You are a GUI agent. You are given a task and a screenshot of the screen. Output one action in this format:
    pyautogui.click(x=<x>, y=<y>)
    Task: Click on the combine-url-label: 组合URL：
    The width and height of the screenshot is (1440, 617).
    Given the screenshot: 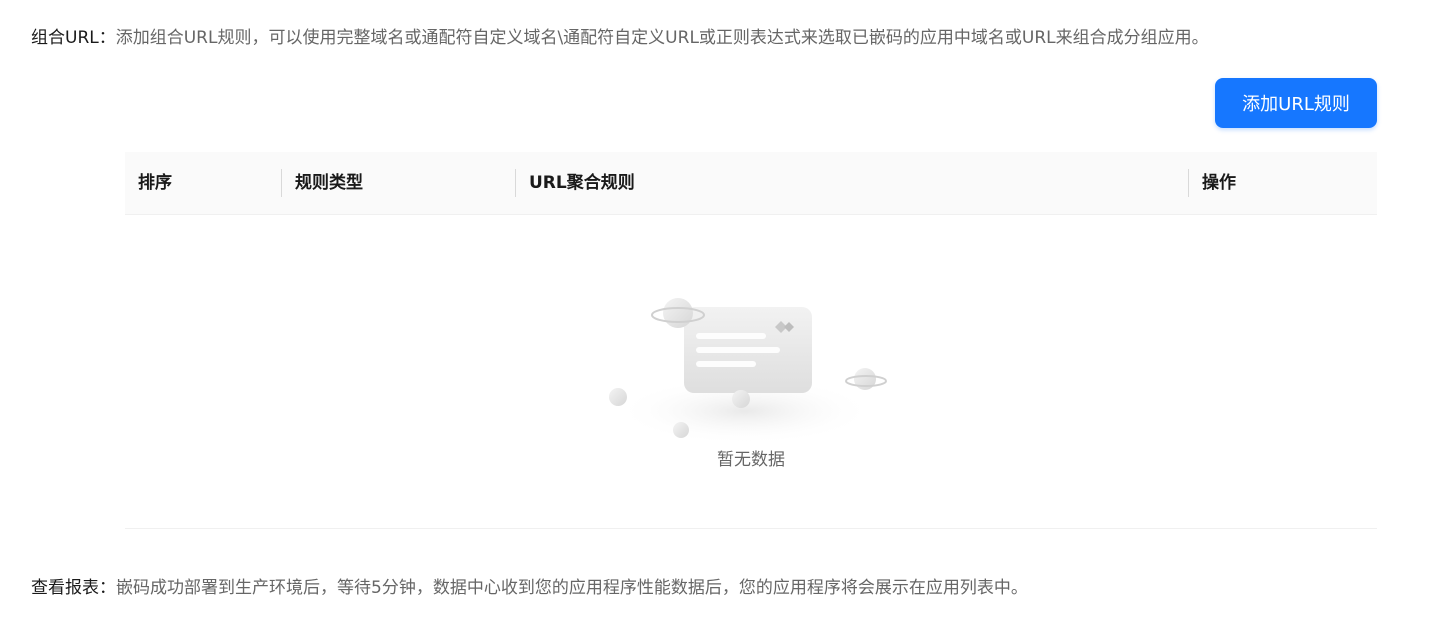 What is the action you would take?
    pyautogui.click(x=73, y=38)
    